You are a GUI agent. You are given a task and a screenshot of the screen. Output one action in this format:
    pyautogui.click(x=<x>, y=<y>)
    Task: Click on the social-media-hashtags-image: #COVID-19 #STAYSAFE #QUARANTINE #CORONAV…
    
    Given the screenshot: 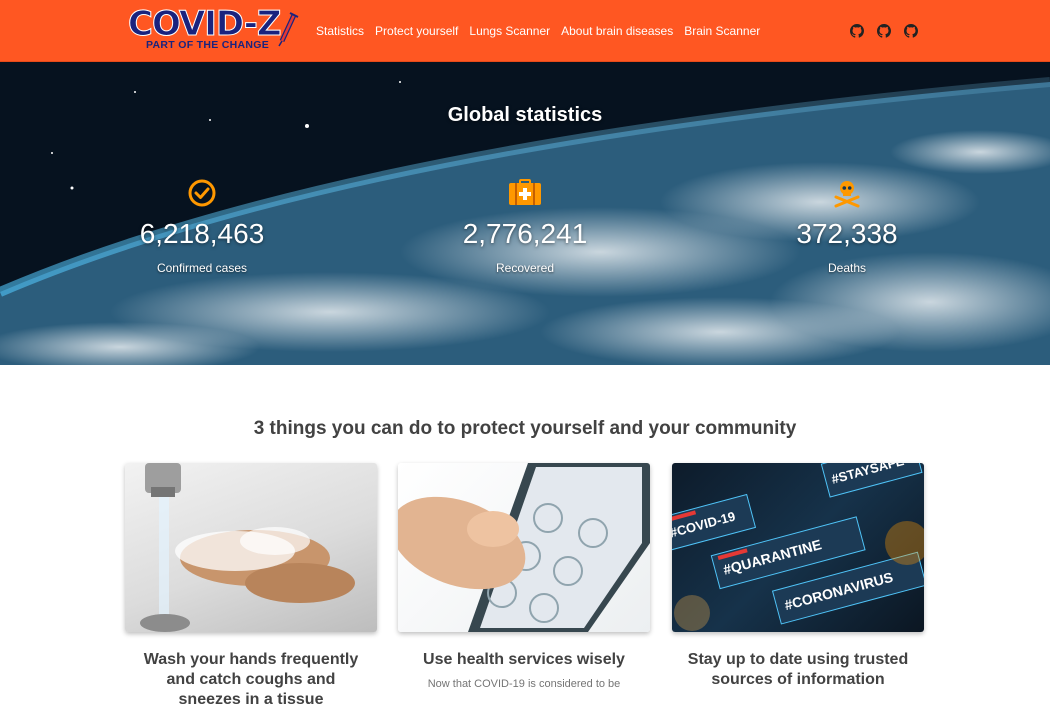 What is the action you would take?
    pyautogui.click(x=798, y=547)
    